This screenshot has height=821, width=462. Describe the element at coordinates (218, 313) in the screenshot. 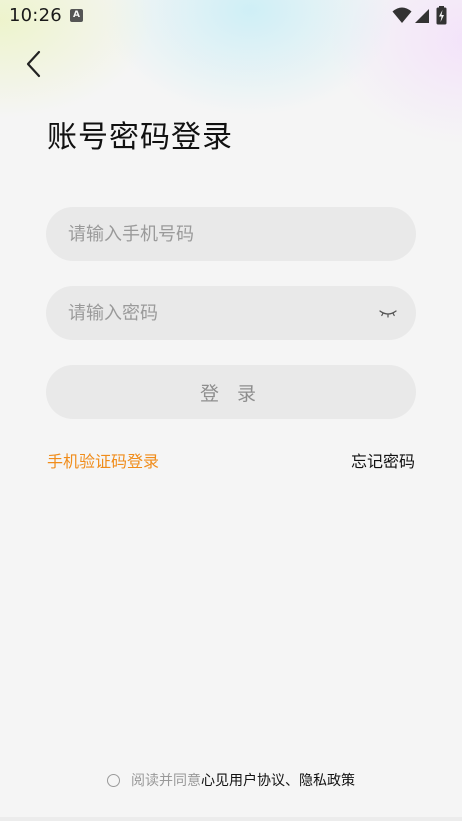

I see `password-input` at that location.